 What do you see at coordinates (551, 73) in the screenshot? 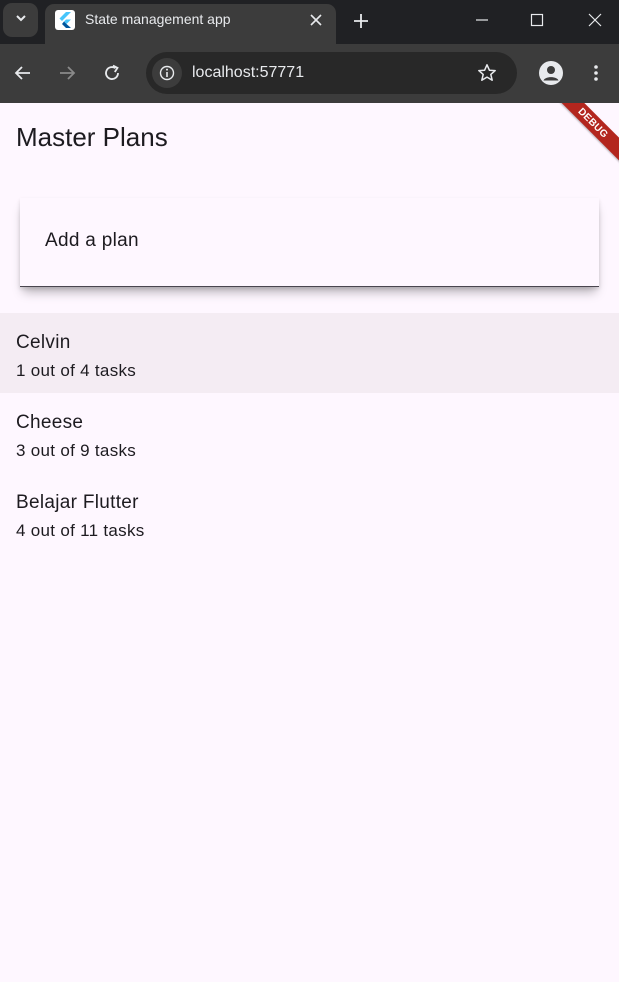
I see `profile-icon` at bounding box center [551, 73].